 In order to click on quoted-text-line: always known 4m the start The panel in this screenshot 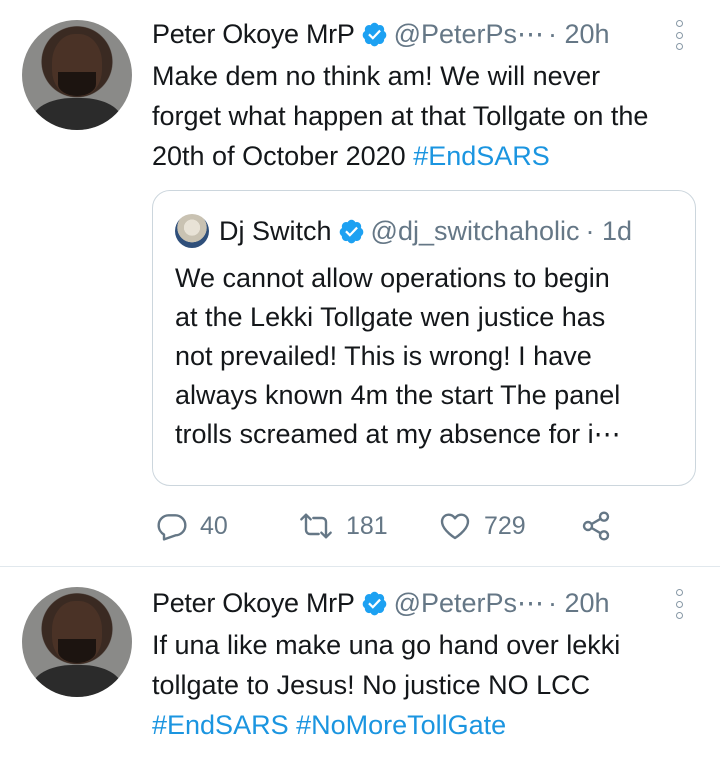, I will do `click(398, 395)`.